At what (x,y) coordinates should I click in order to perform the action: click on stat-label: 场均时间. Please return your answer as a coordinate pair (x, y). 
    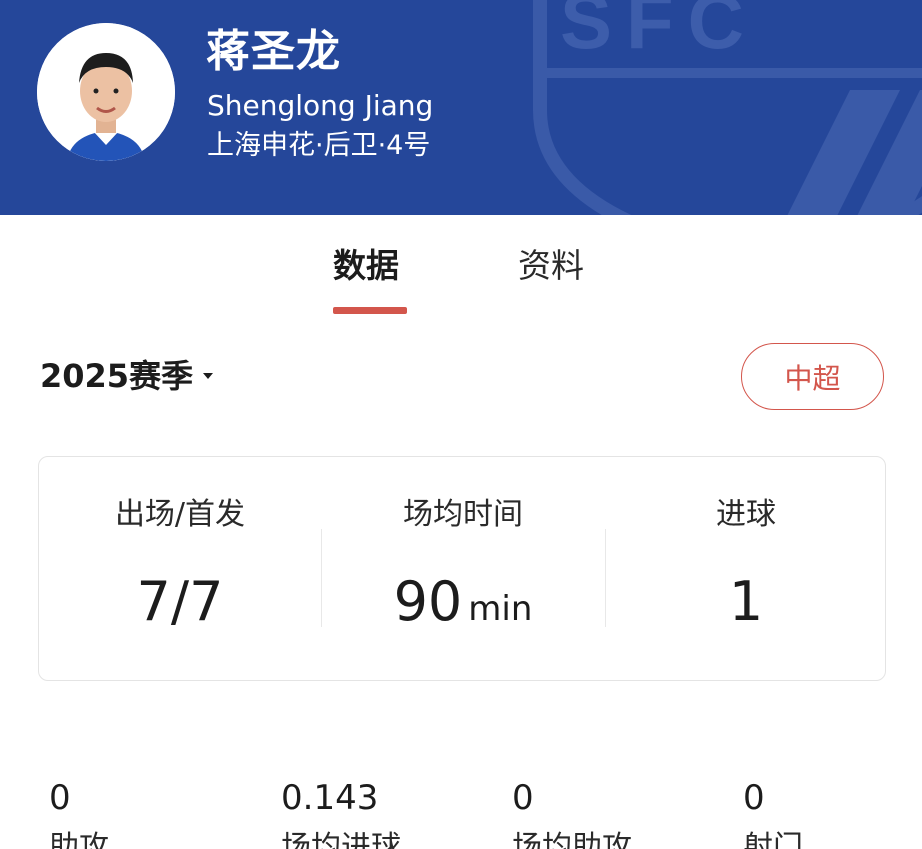
    Looking at the image, I should click on (463, 514).